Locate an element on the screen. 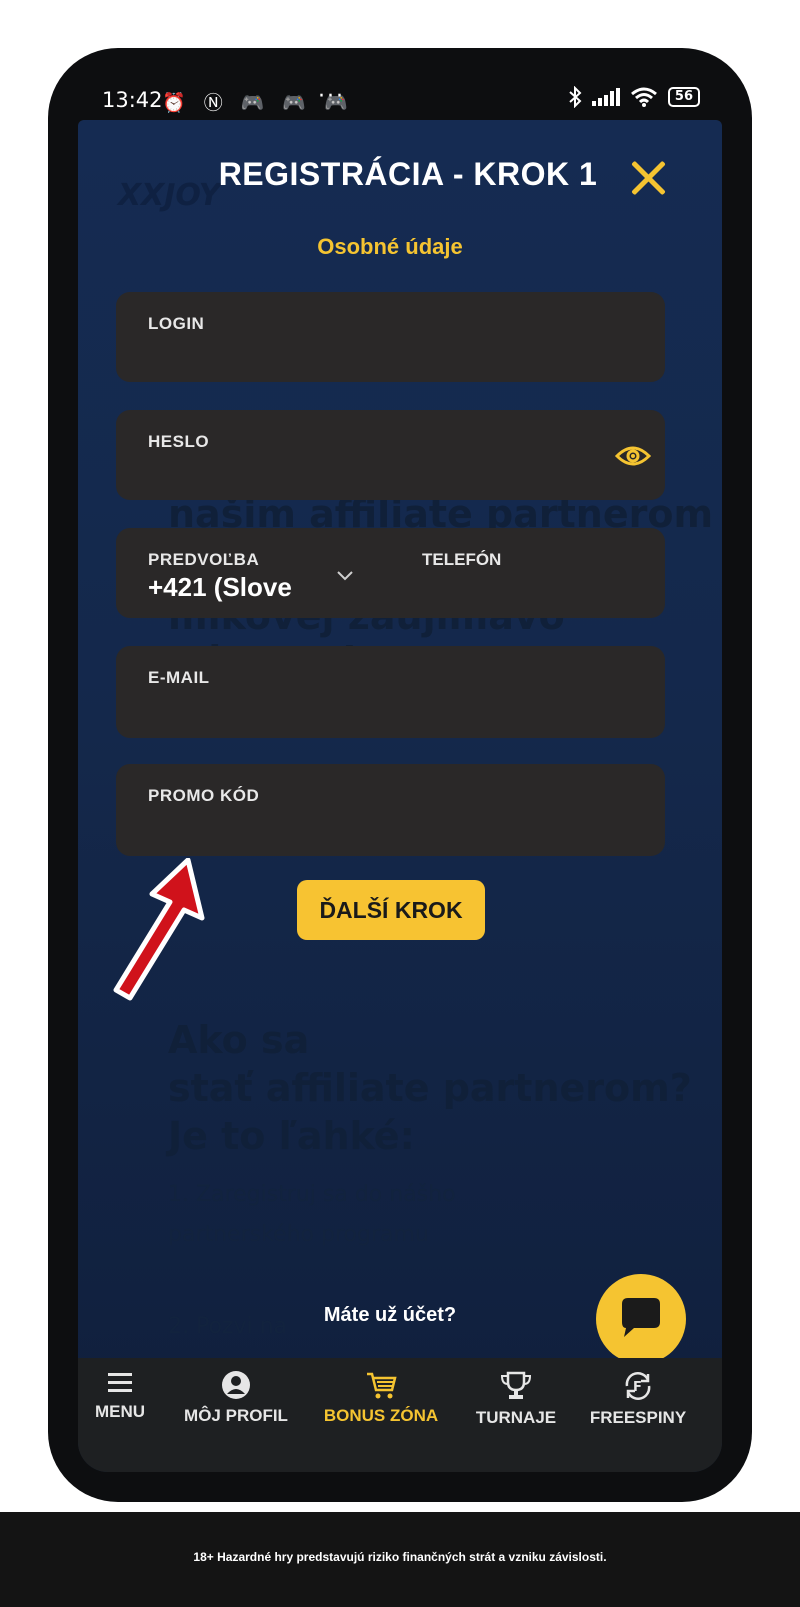 Image resolution: width=800 pixels, height=1607 pixels. prefix-select: +421 (Slove is located at coordinates (222, 587).